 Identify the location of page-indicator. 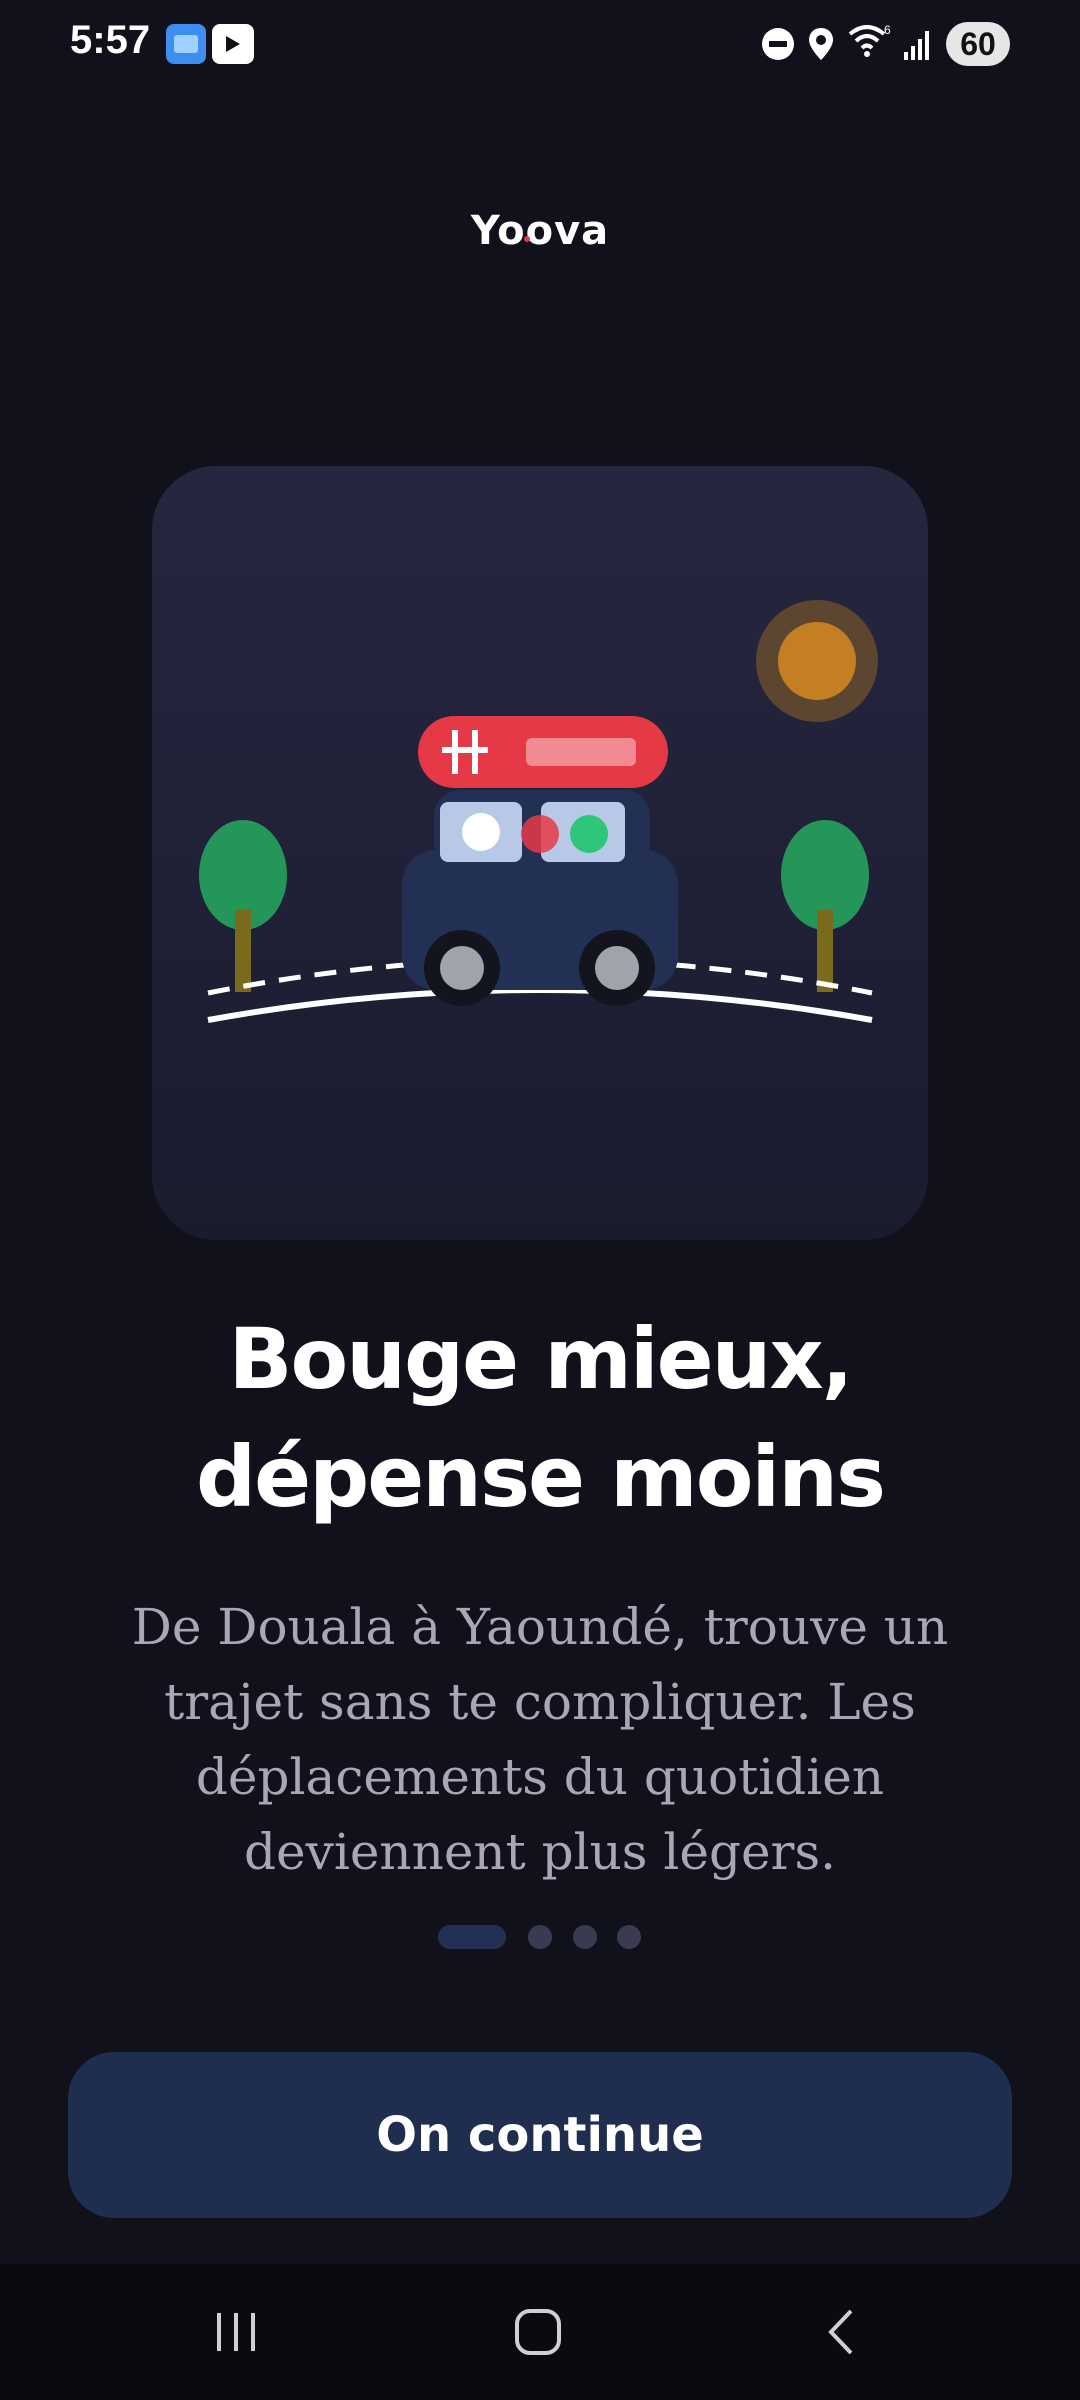
(540, 1937).